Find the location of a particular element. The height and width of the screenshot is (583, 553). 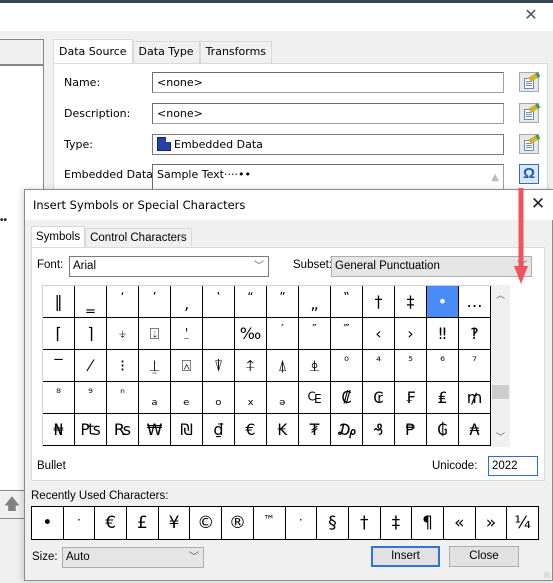

symbol-cell: ⍋ is located at coordinates (283, 366).